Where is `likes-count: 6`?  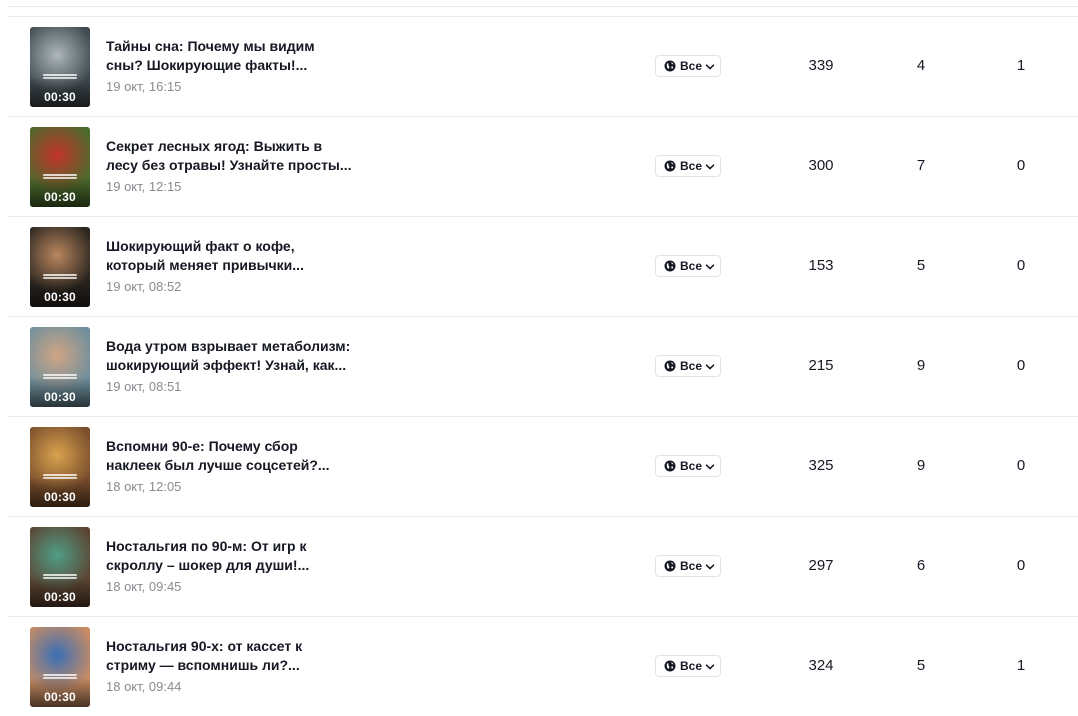
likes-count: 6 is located at coordinates (921, 565).